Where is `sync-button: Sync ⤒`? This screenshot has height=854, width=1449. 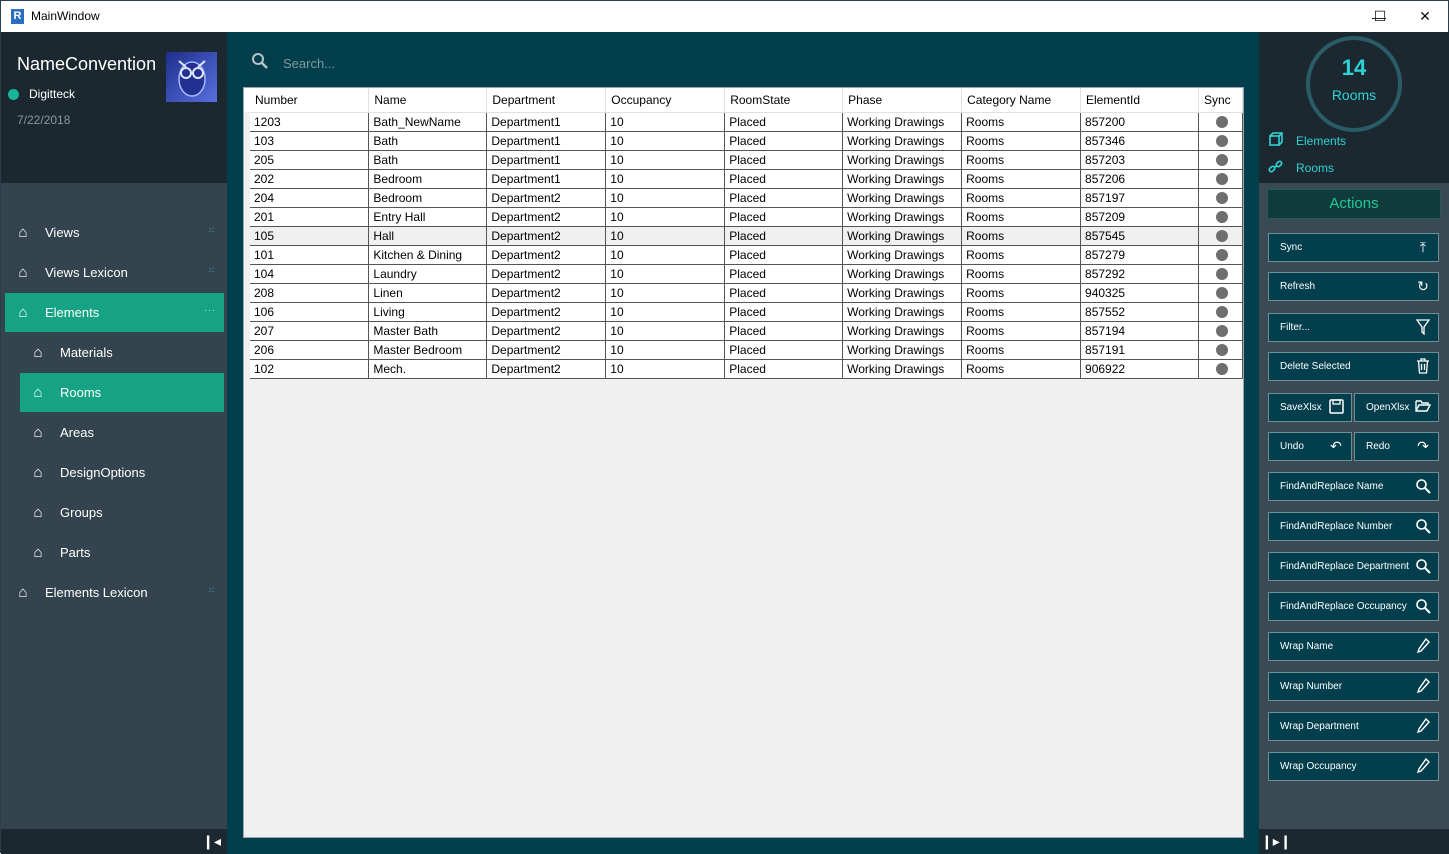 sync-button: Sync ⤒ is located at coordinates (1353, 247).